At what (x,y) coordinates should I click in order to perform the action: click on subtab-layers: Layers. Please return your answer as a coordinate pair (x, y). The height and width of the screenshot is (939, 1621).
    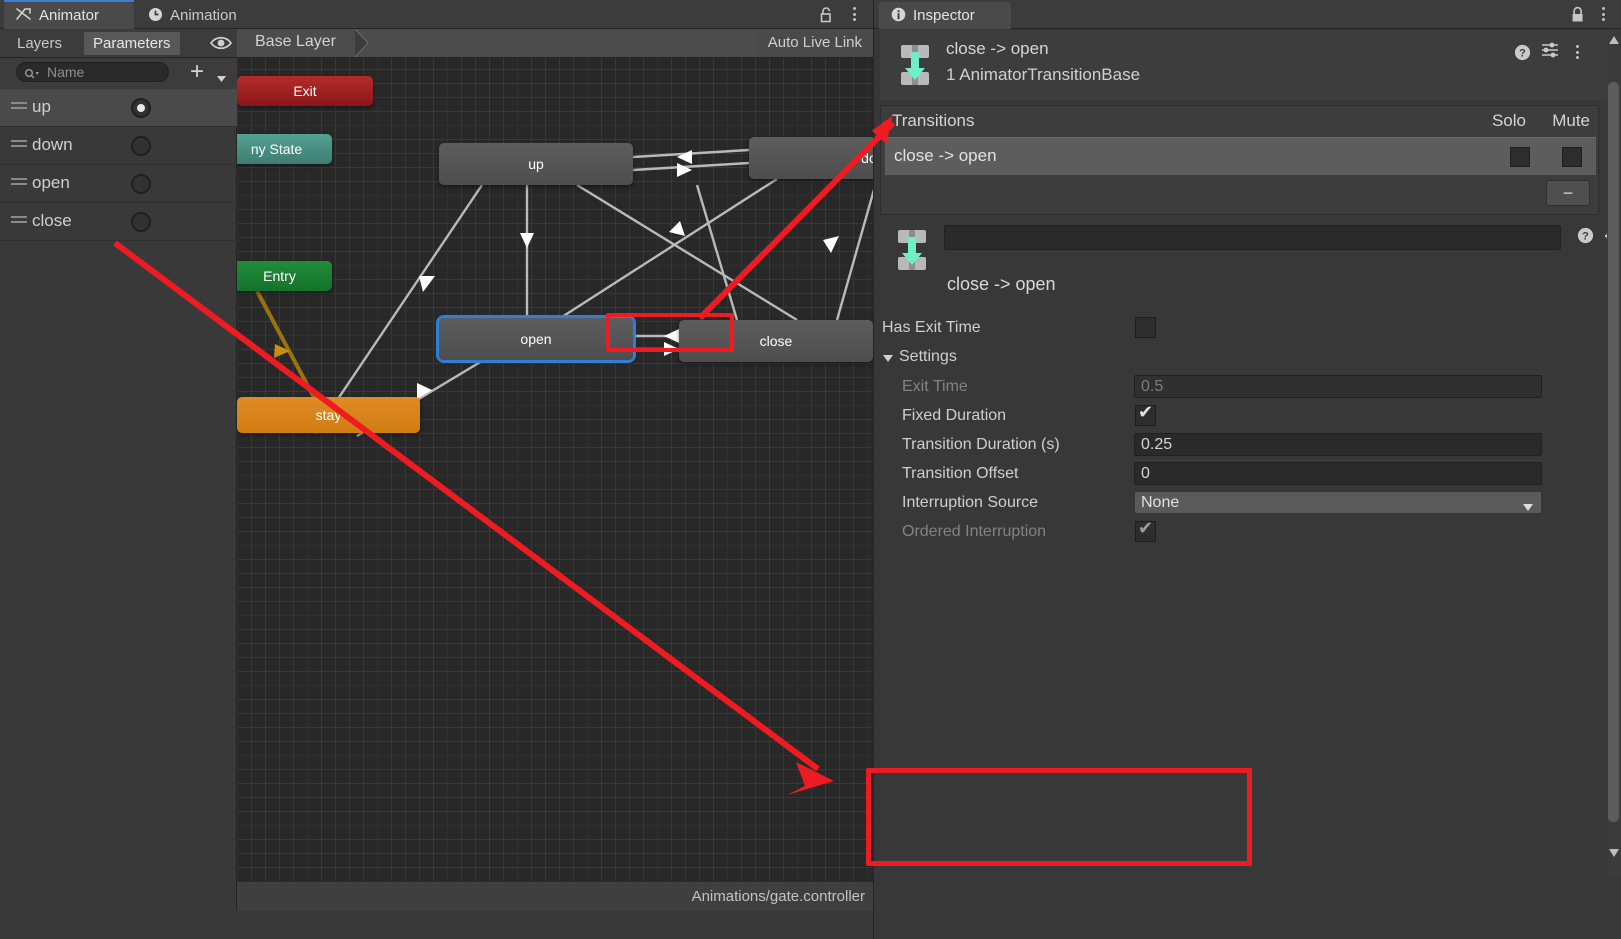
    Looking at the image, I should click on (39, 43).